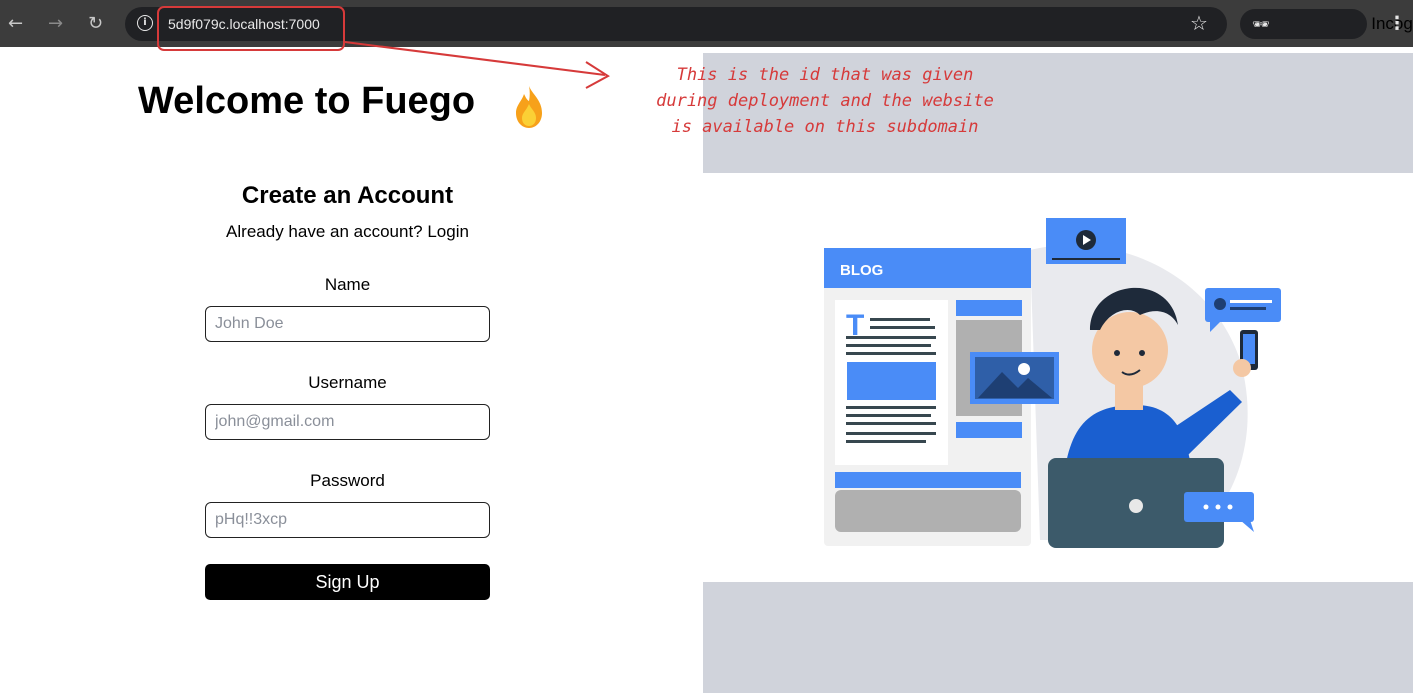  I want to click on password-input, so click(347, 520).